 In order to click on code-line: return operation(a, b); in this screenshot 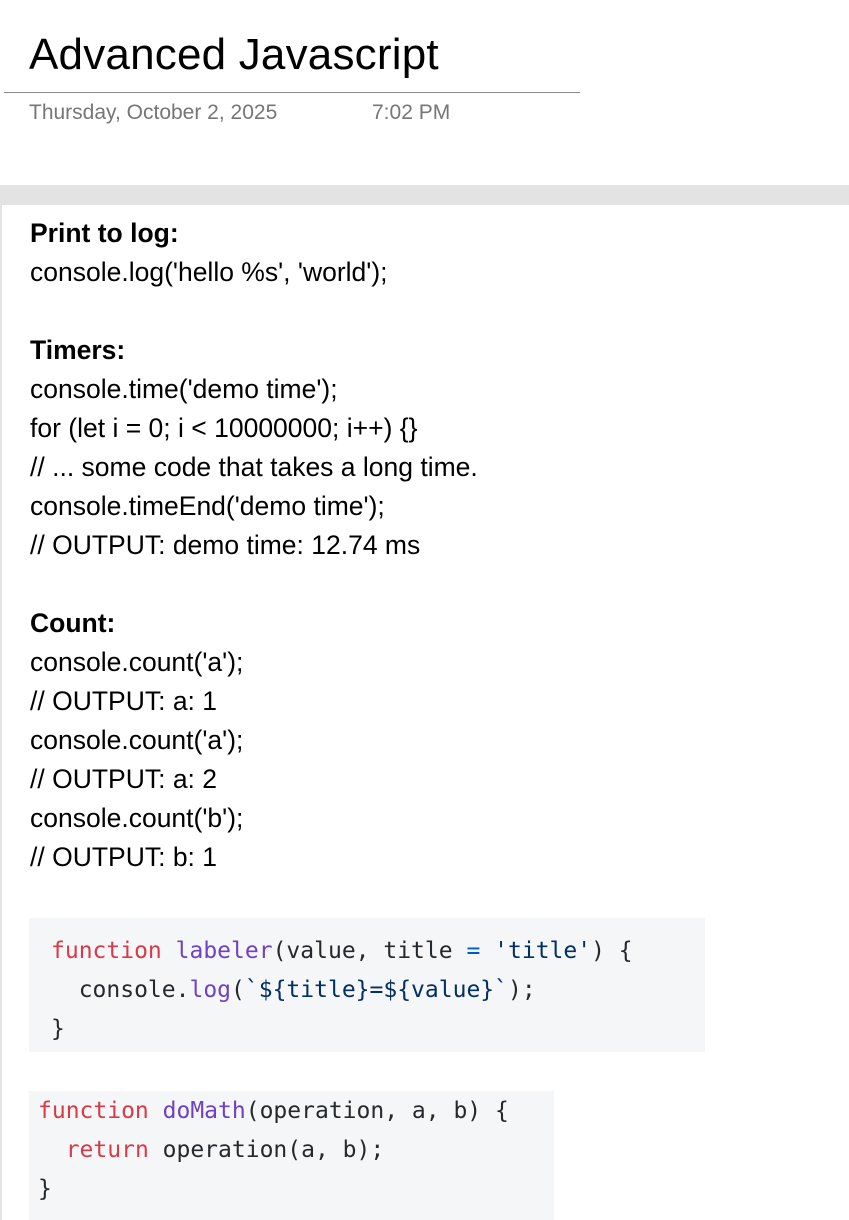, I will do `click(296, 1150)`.